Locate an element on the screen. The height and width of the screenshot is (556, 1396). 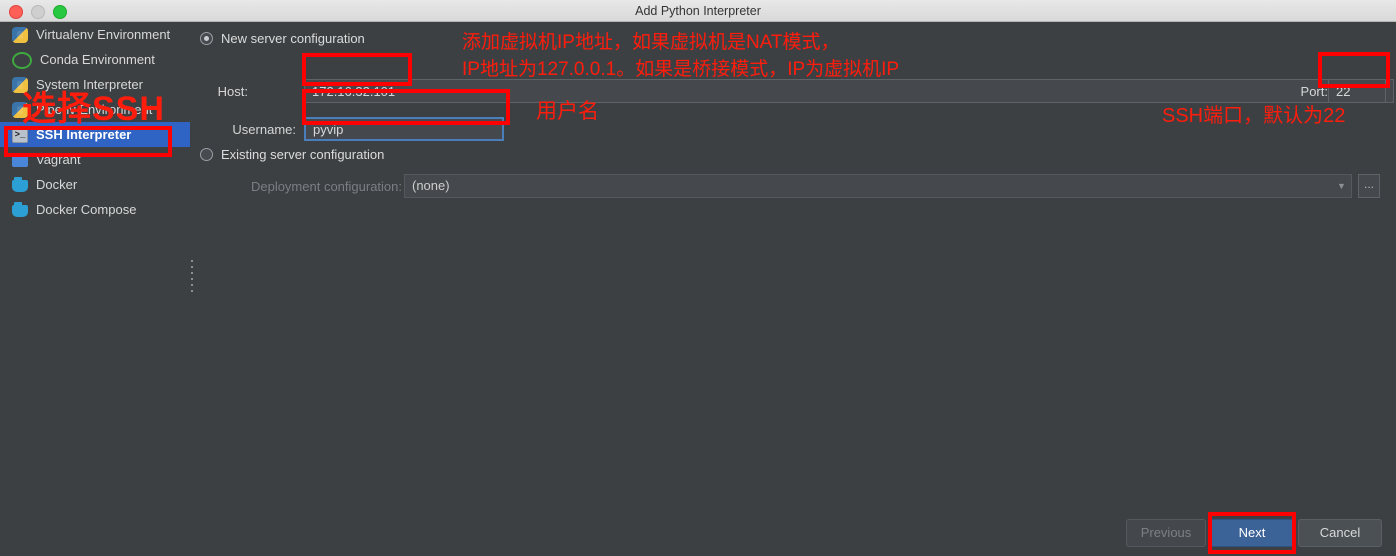
host-label: Host: is located at coordinates (232, 91).